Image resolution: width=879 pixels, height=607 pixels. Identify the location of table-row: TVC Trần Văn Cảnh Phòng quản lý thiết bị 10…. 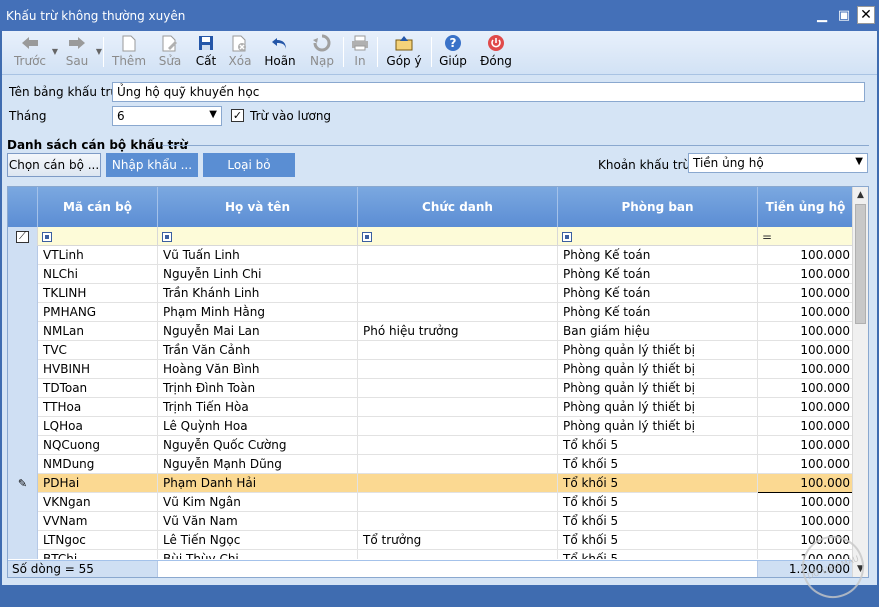
(430, 350).